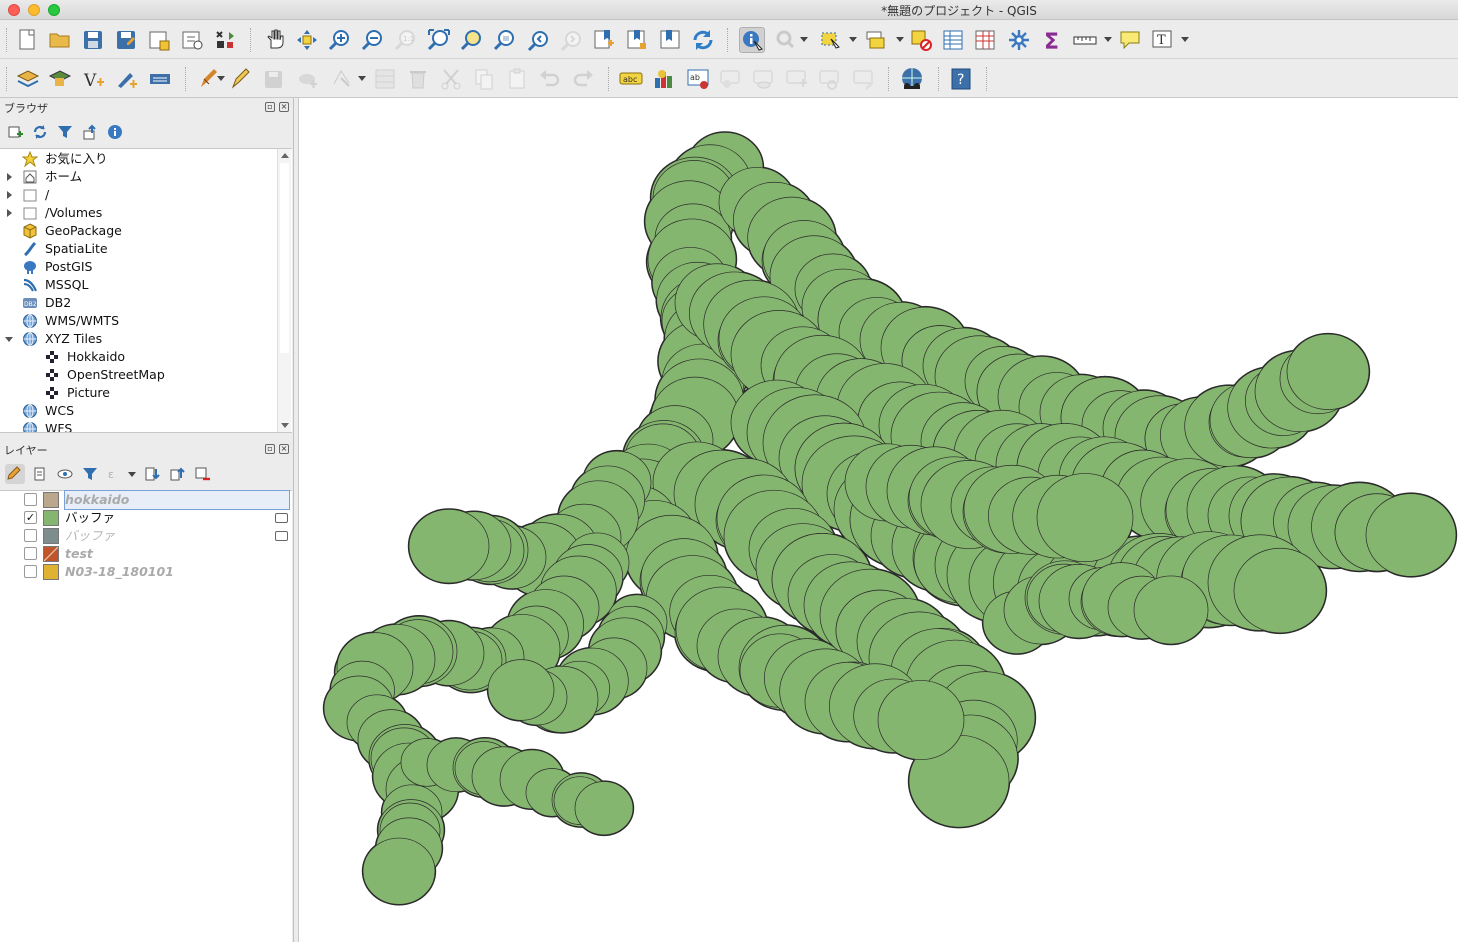 This screenshot has width=1458, height=942. Describe the element at coordinates (93, 40) in the screenshot. I see `save-project-button` at that location.